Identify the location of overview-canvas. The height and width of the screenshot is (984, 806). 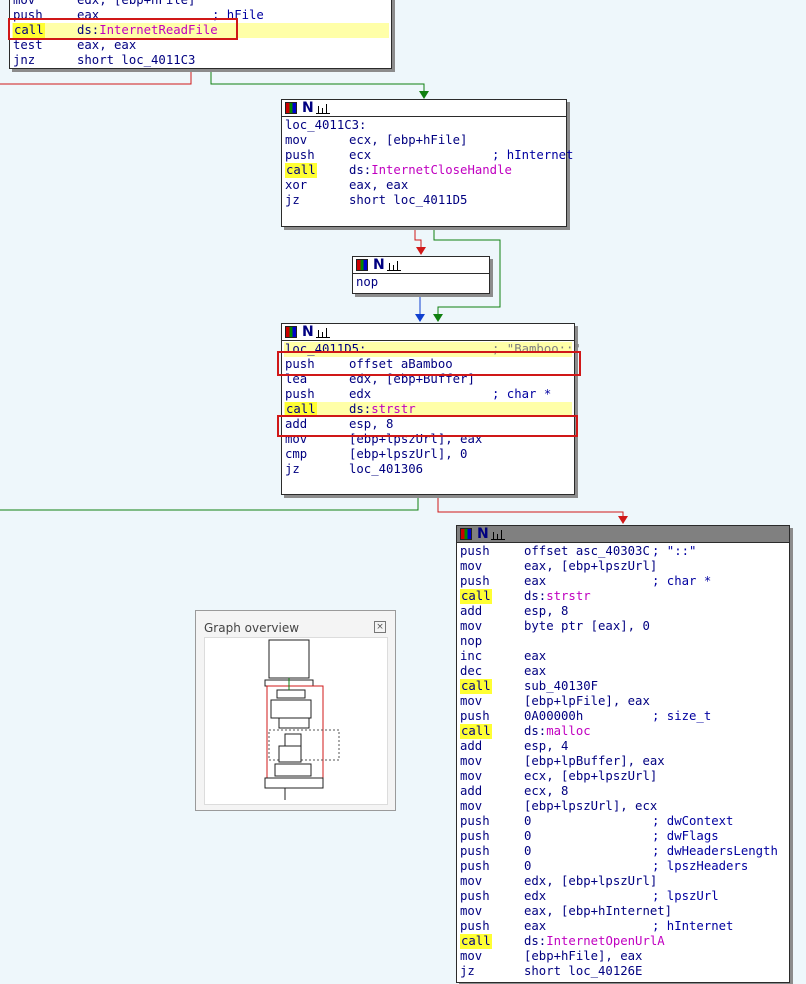
(296, 721).